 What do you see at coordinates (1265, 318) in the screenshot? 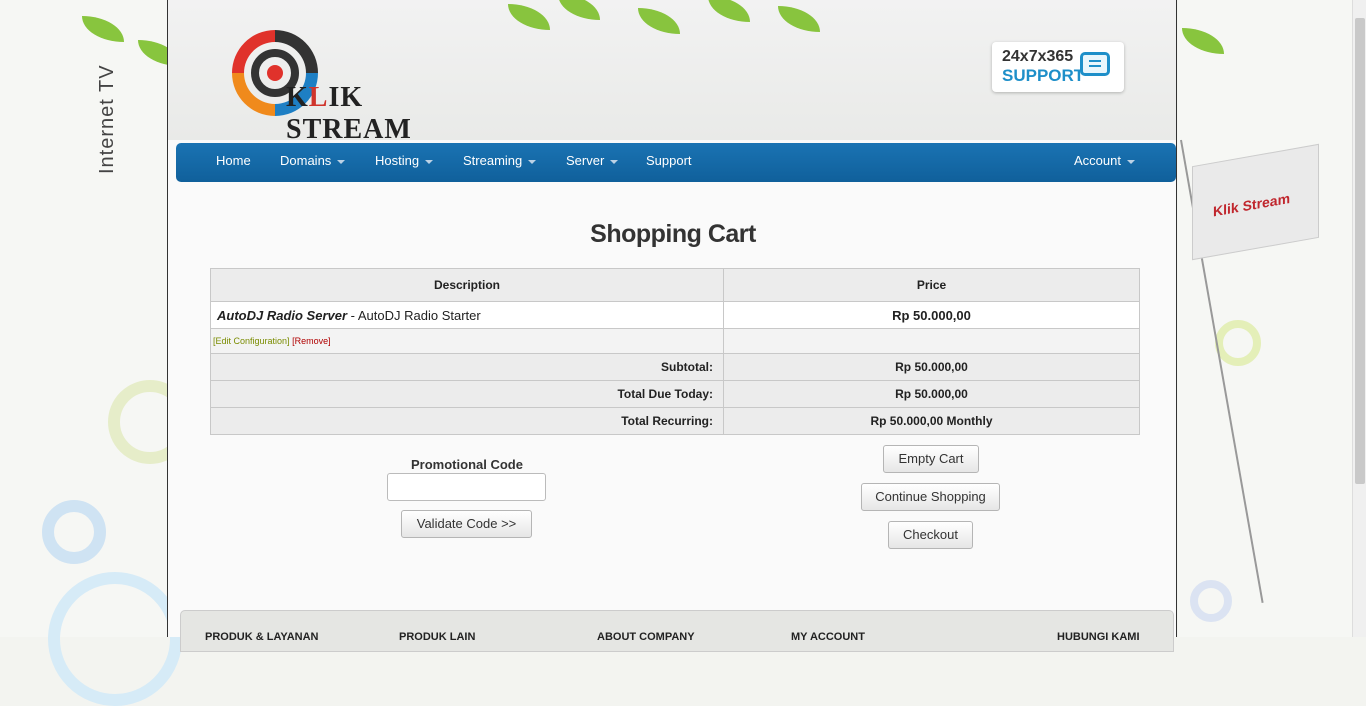
I see `right-background` at bounding box center [1265, 318].